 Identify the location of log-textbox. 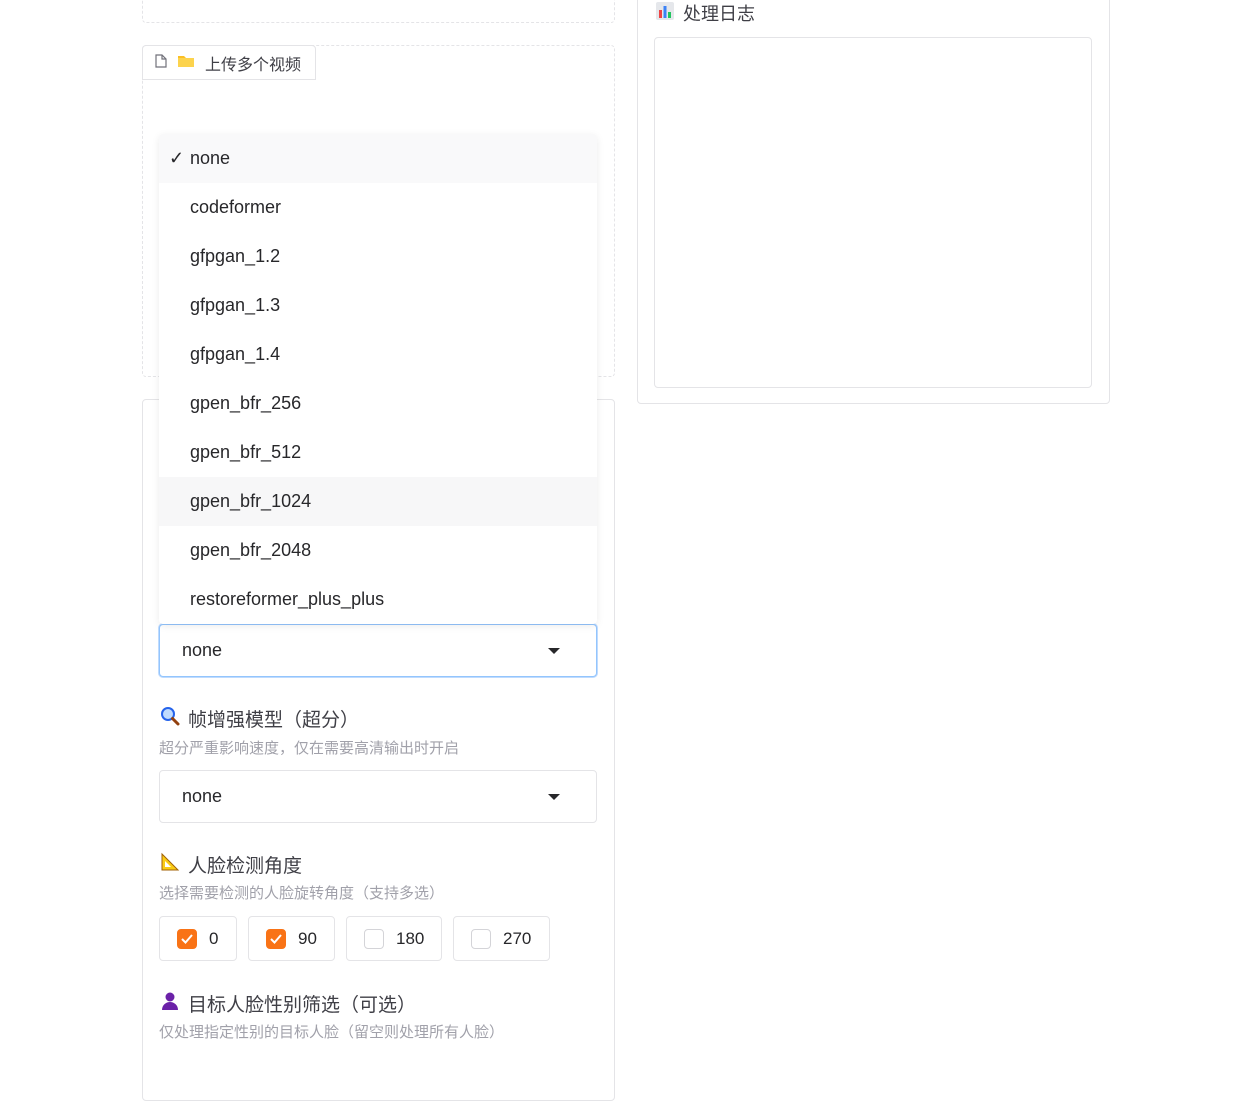
(873, 212).